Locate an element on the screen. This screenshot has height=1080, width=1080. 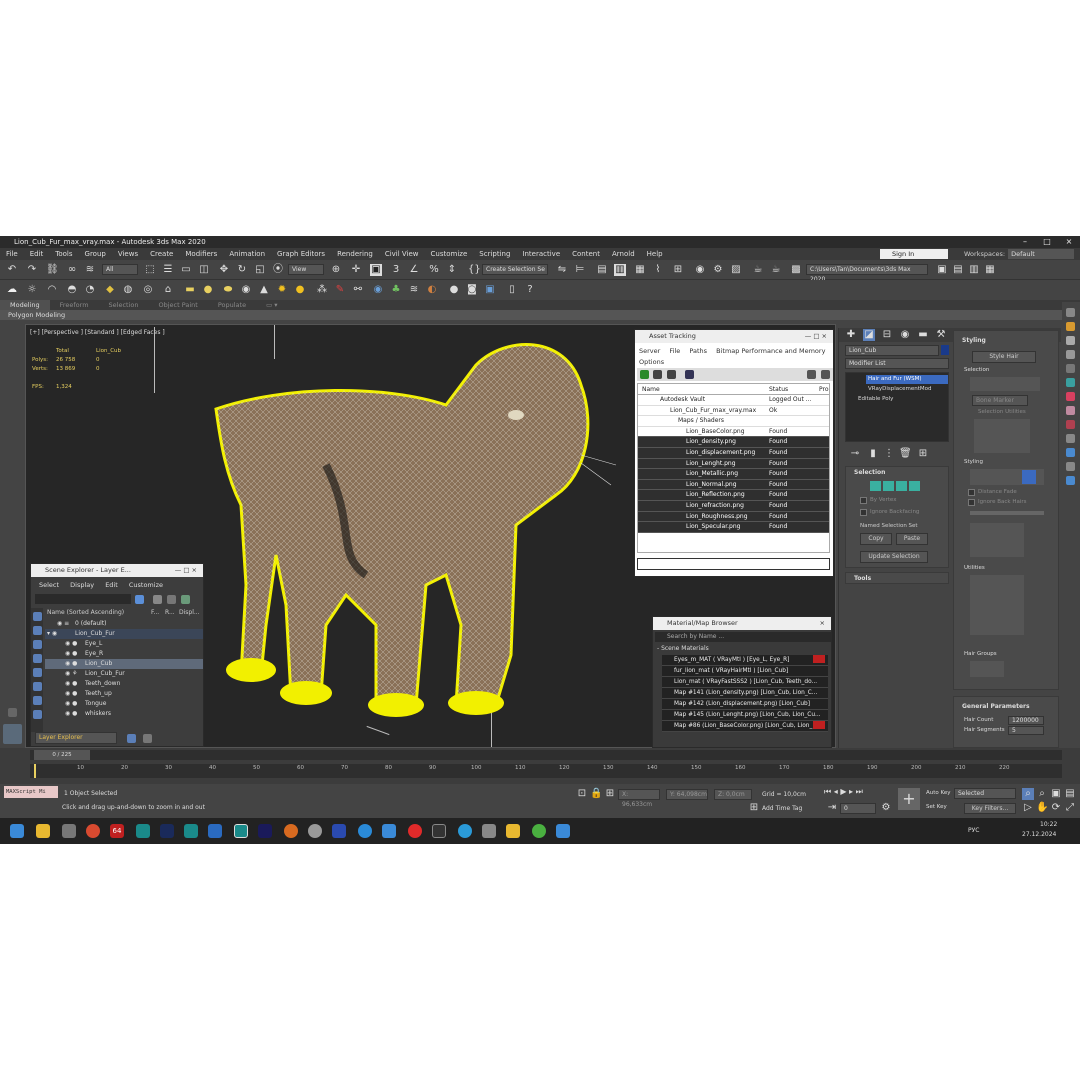
orbit-icon: ⟳ is located at coordinates (1056, 808).